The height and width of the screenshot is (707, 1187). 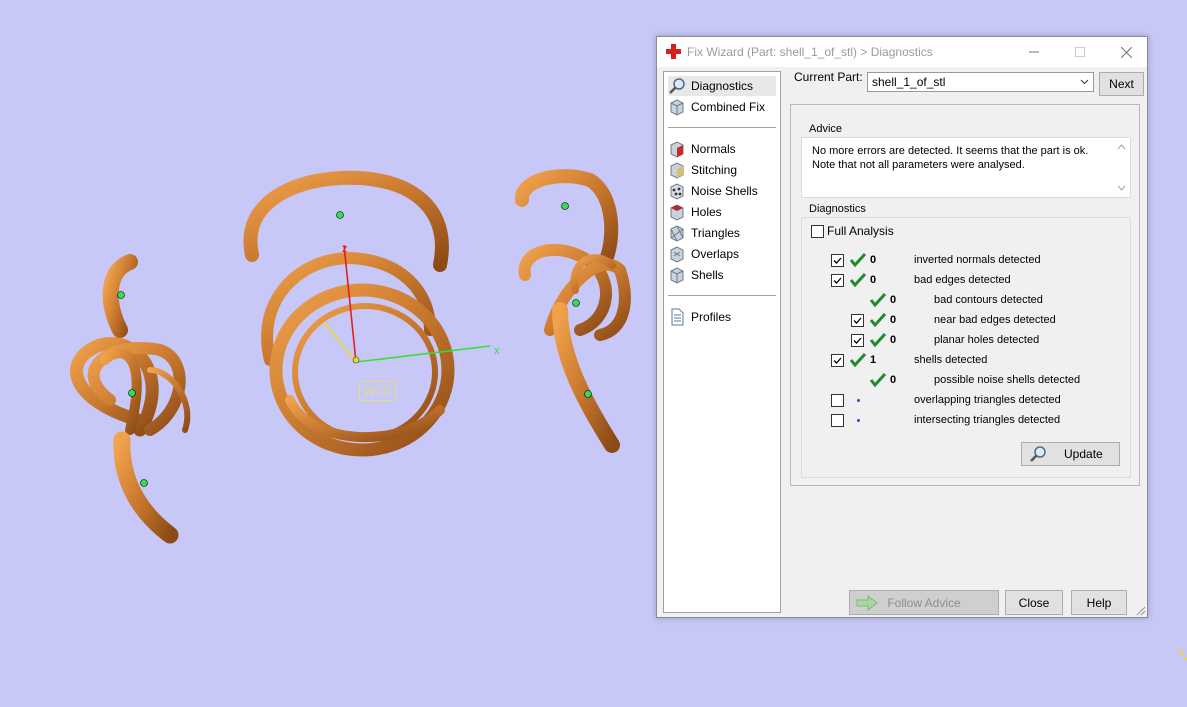 I want to click on diag-label: near bad edges detected, so click(x=995, y=320).